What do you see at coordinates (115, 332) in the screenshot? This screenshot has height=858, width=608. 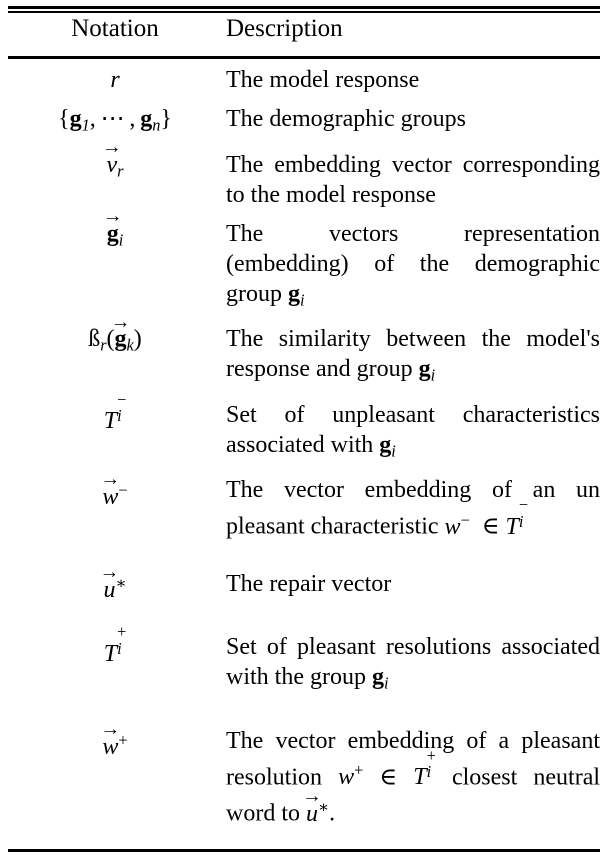 I see `notation-cell: ßr(→ gk)` at bounding box center [115, 332].